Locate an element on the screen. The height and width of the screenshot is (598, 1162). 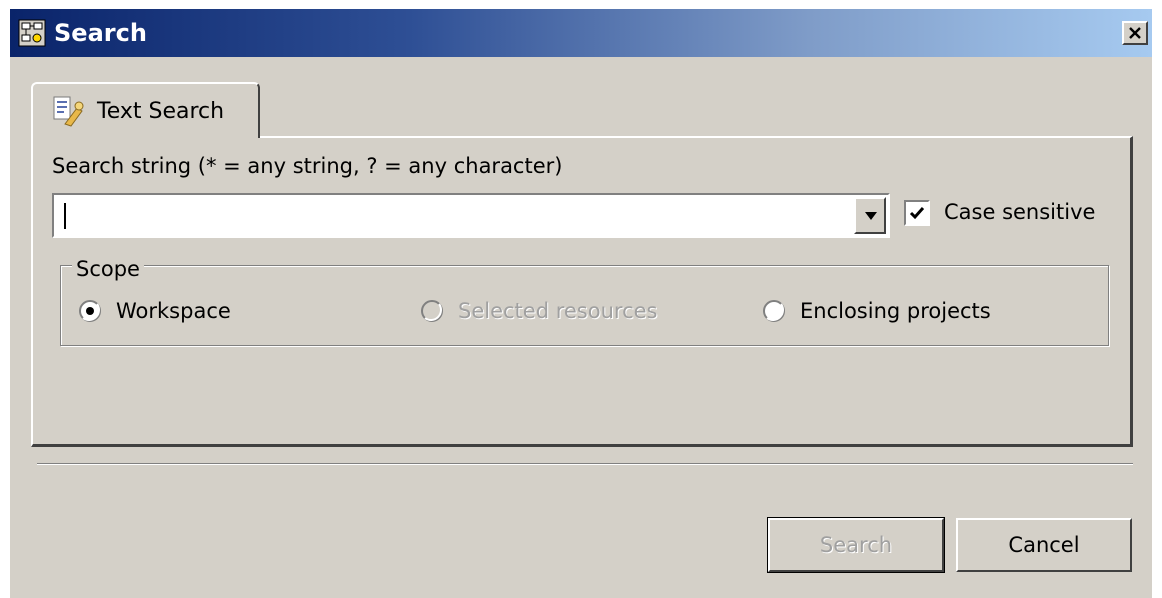
radio-enclosing-projects-label: Enclosing projects is located at coordinates (895, 311).